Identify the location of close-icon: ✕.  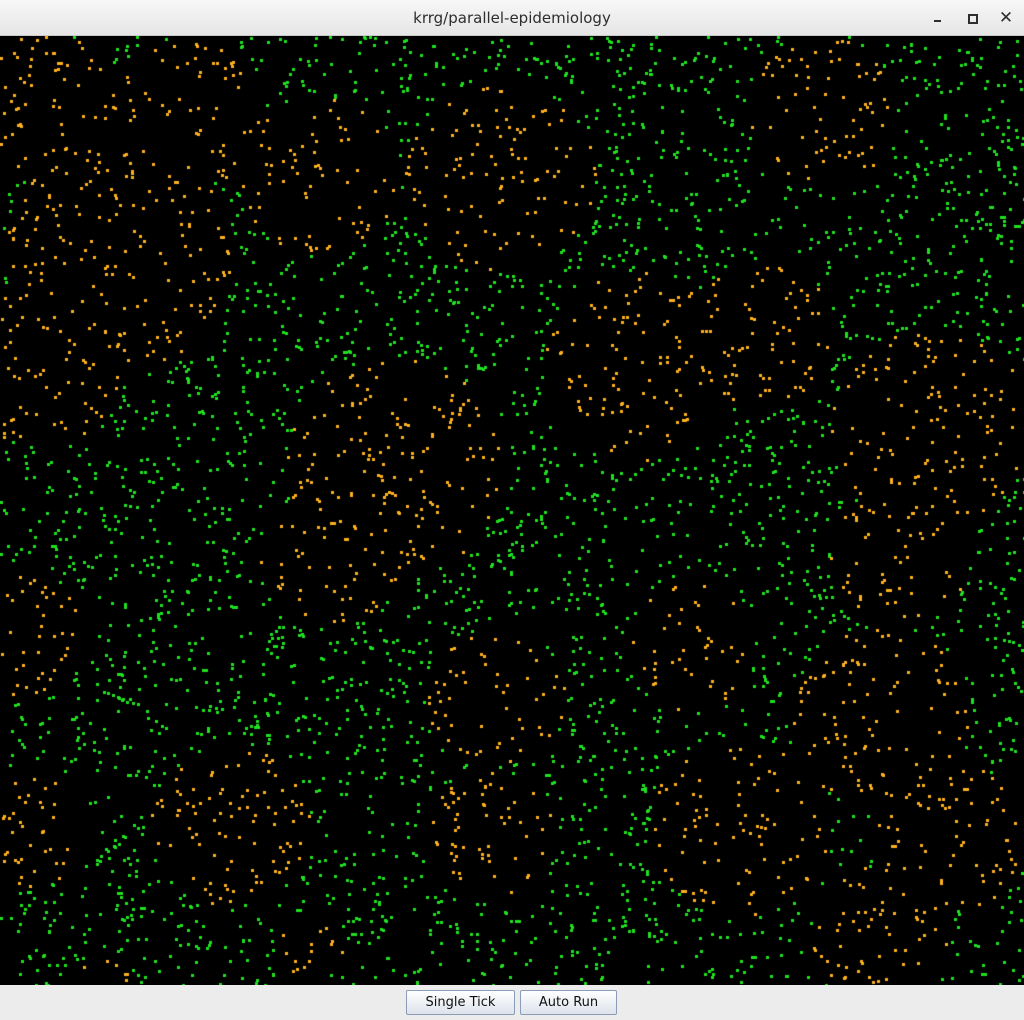
(1006, 18).